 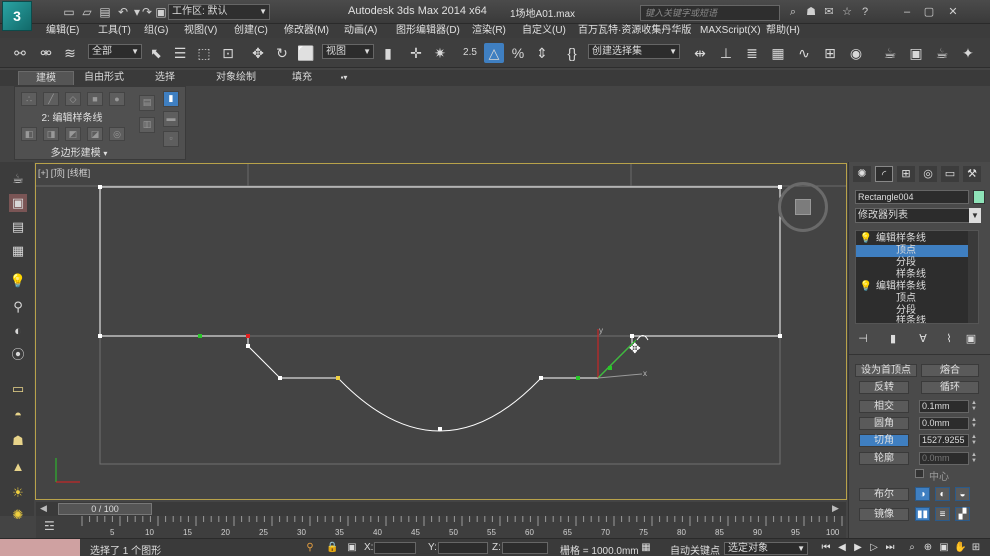 What do you see at coordinates (783, 31) in the screenshot?
I see `menu-help: 帮助(H)` at bounding box center [783, 31].